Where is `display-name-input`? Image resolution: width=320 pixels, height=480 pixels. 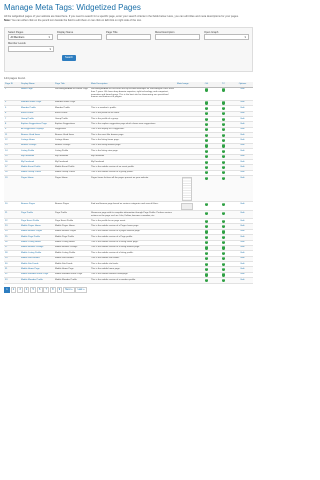 display-name-input is located at coordinates (79, 37).